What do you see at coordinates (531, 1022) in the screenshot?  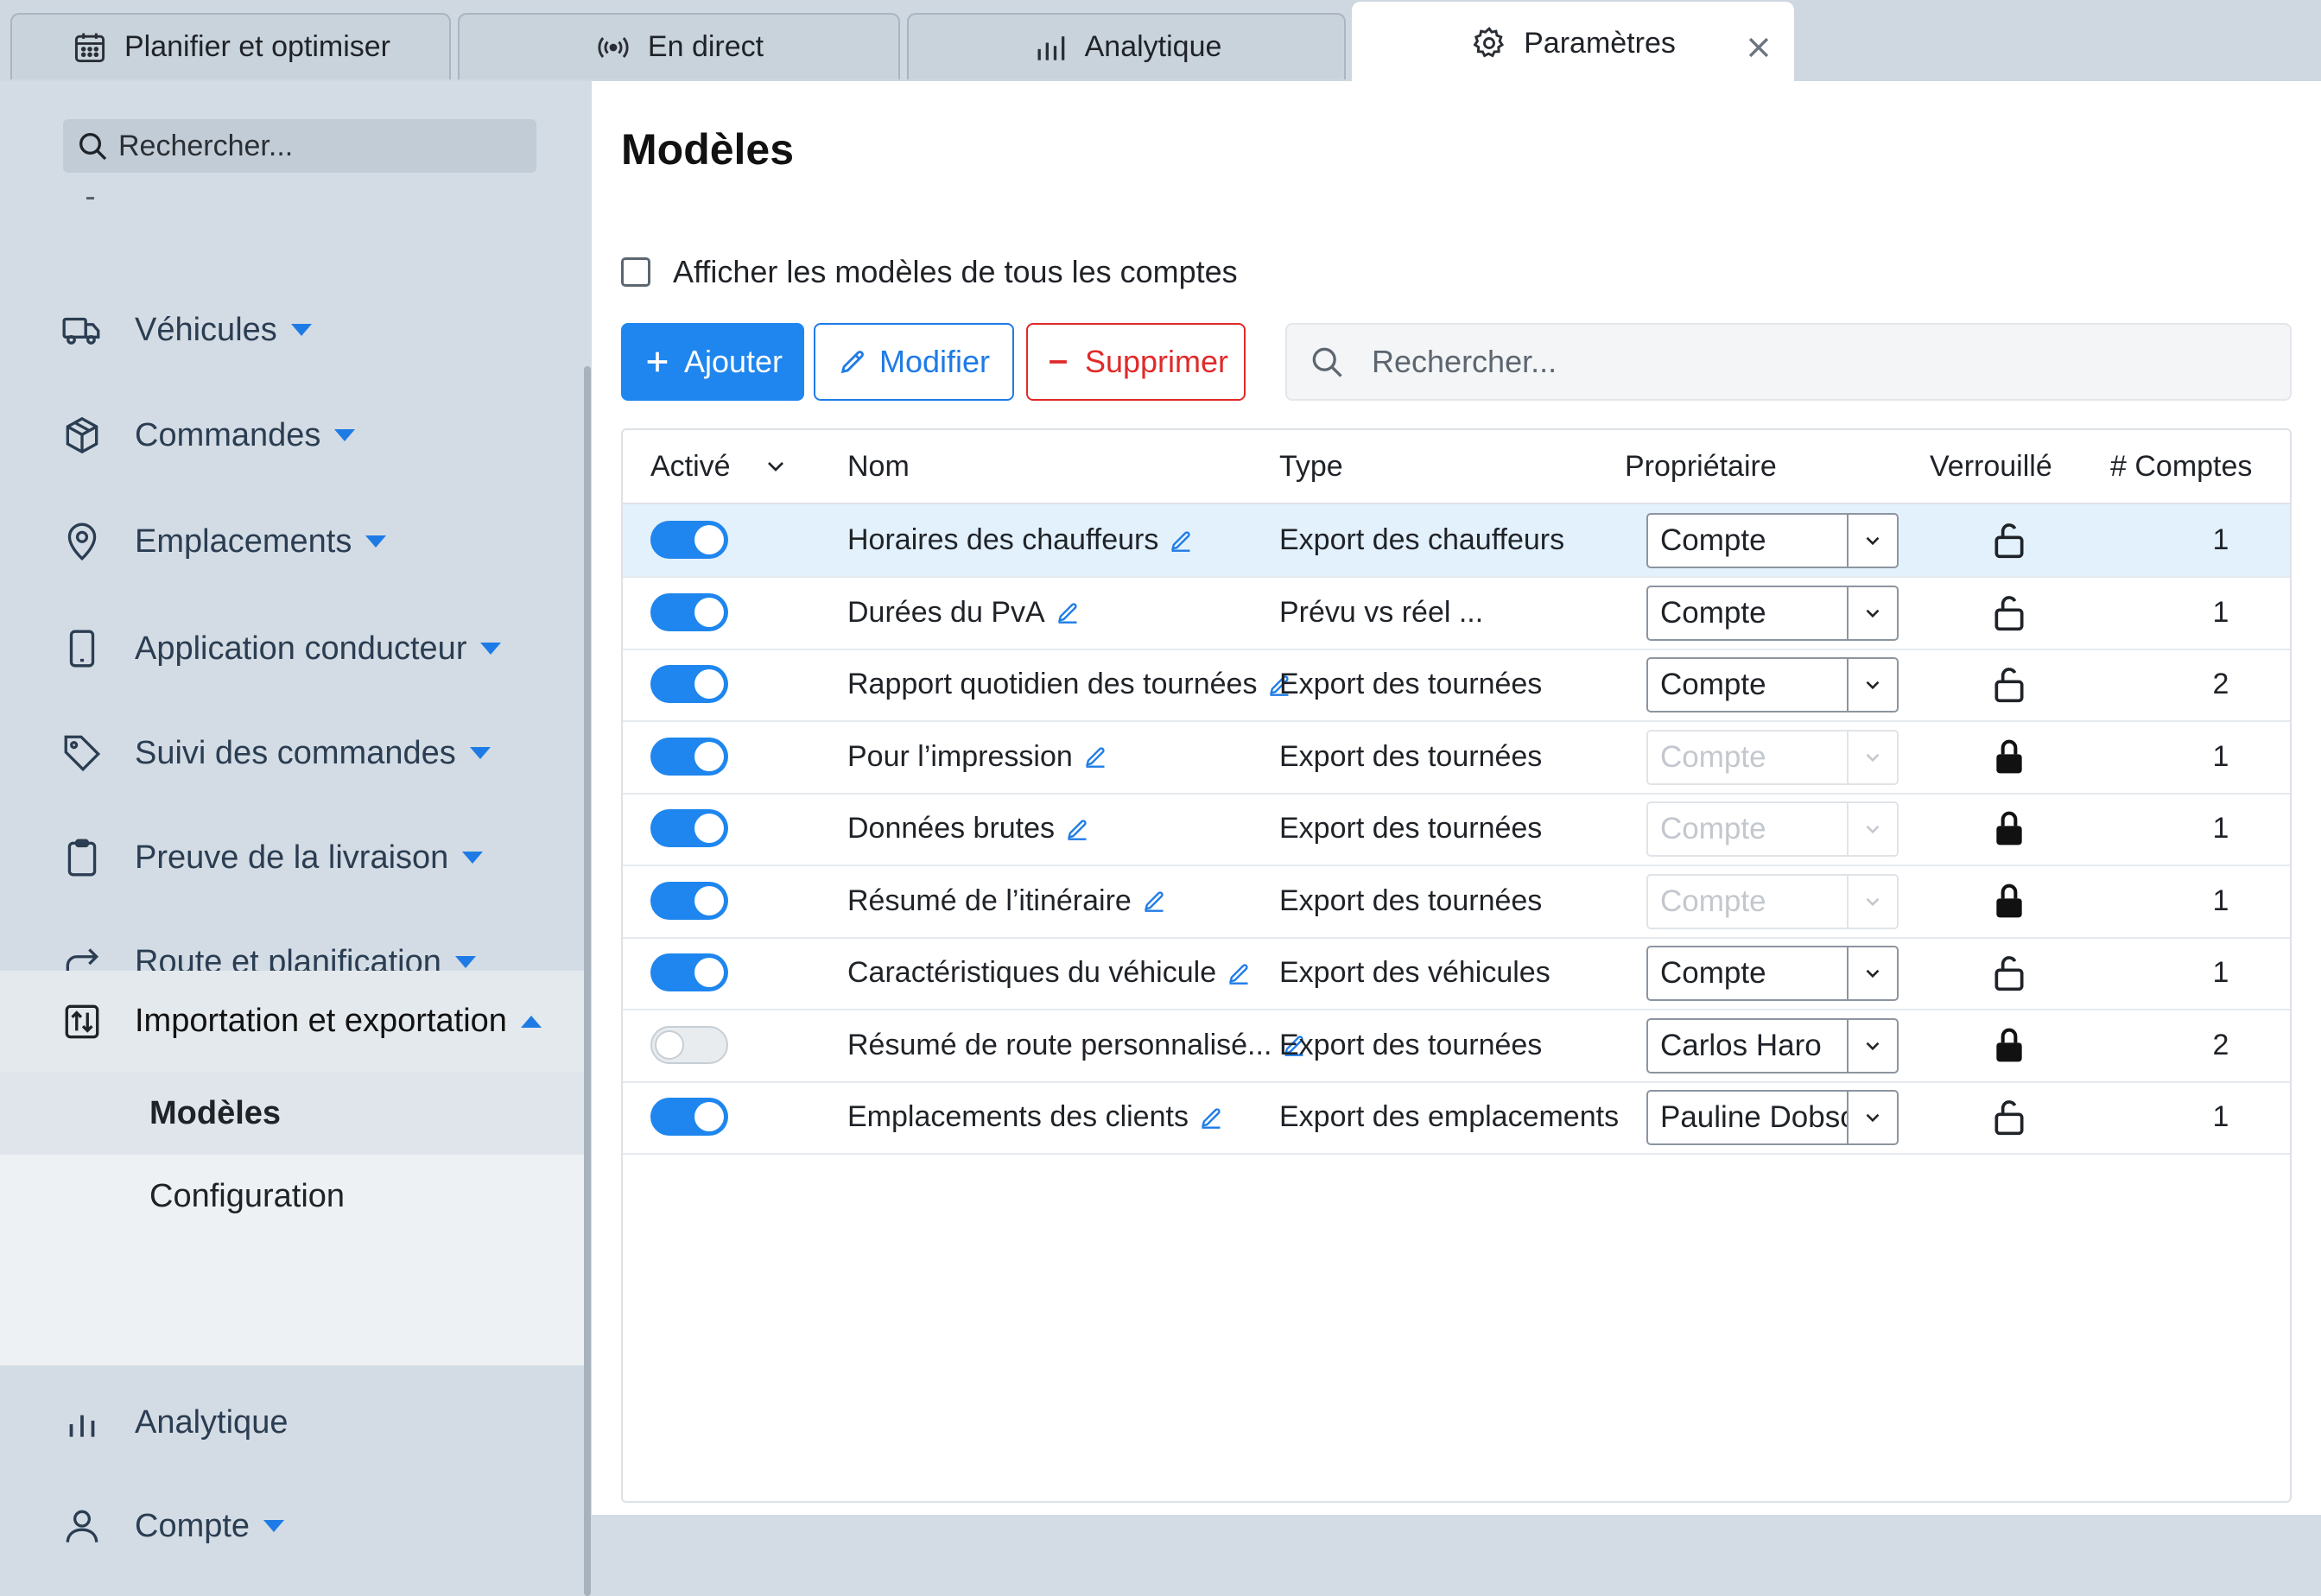 I see `caret-up-icon` at bounding box center [531, 1022].